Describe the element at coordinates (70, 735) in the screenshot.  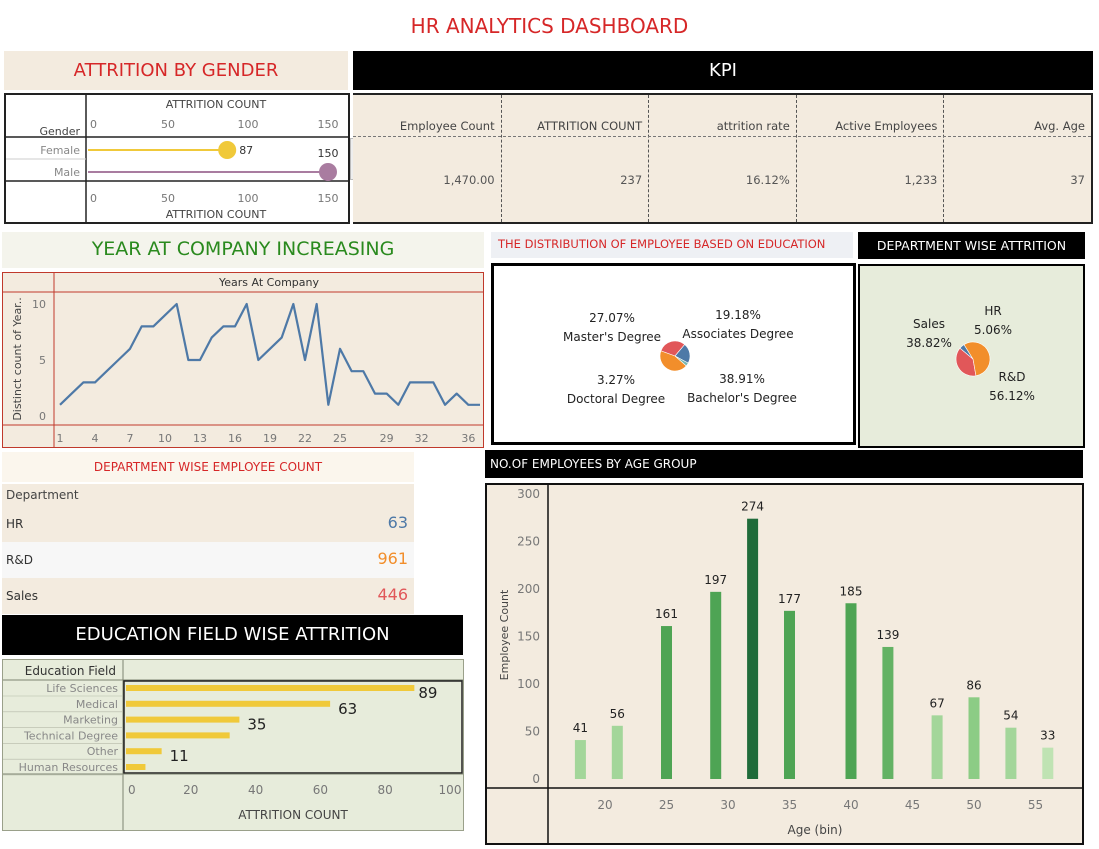
I see `edu-field-row-label: Technical Degree` at that location.